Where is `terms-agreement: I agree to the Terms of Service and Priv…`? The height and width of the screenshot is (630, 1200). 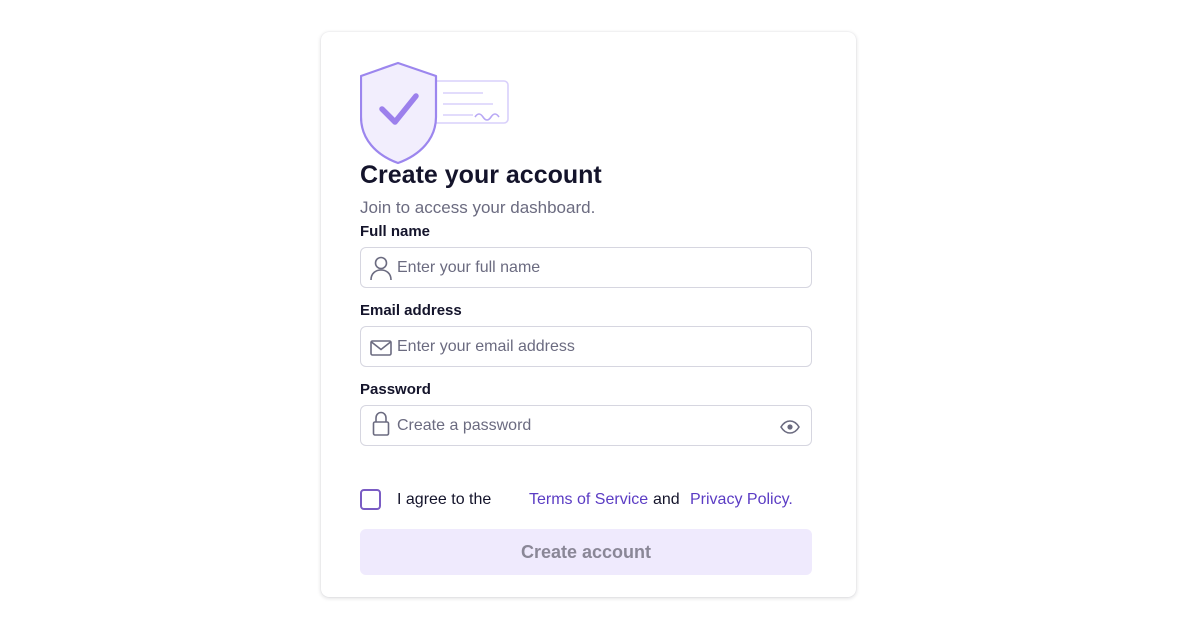
terms-agreement: I agree to the Terms of Service and Priv… is located at coordinates (590, 500).